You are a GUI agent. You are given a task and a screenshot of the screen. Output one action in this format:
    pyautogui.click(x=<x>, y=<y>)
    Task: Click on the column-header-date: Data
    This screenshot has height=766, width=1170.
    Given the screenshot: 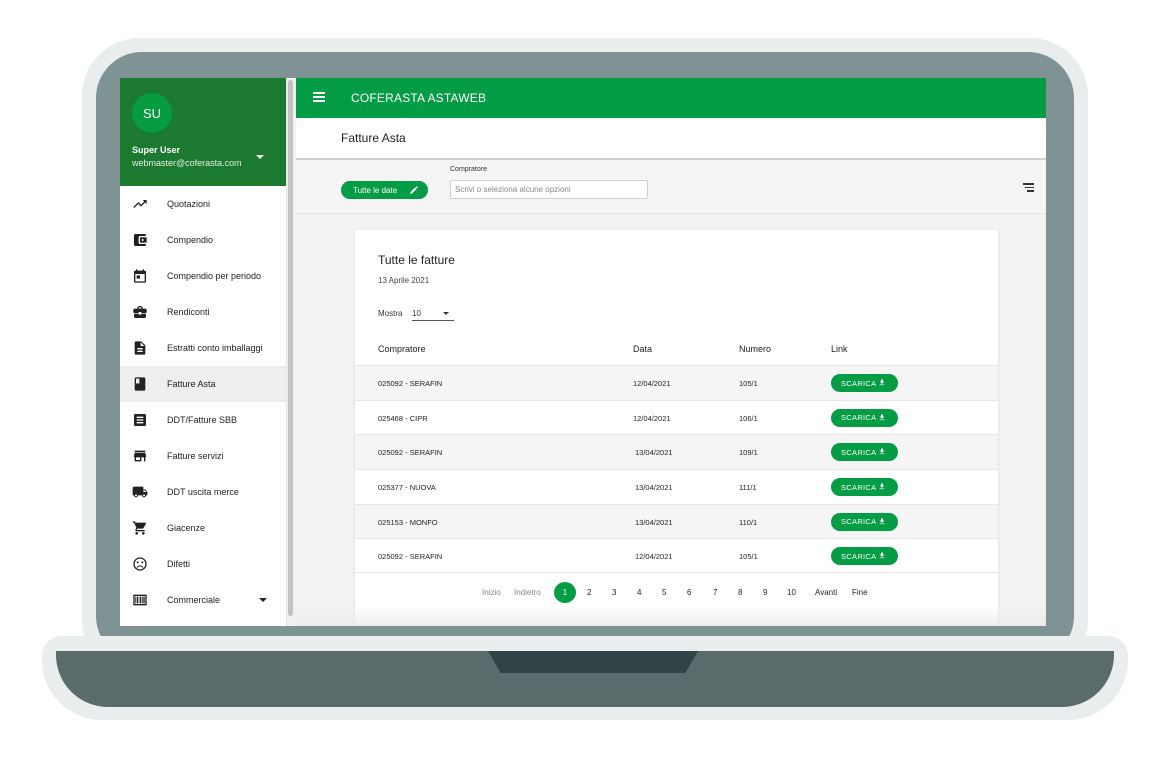 What is the action you would take?
    pyautogui.click(x=642, y=349)
    